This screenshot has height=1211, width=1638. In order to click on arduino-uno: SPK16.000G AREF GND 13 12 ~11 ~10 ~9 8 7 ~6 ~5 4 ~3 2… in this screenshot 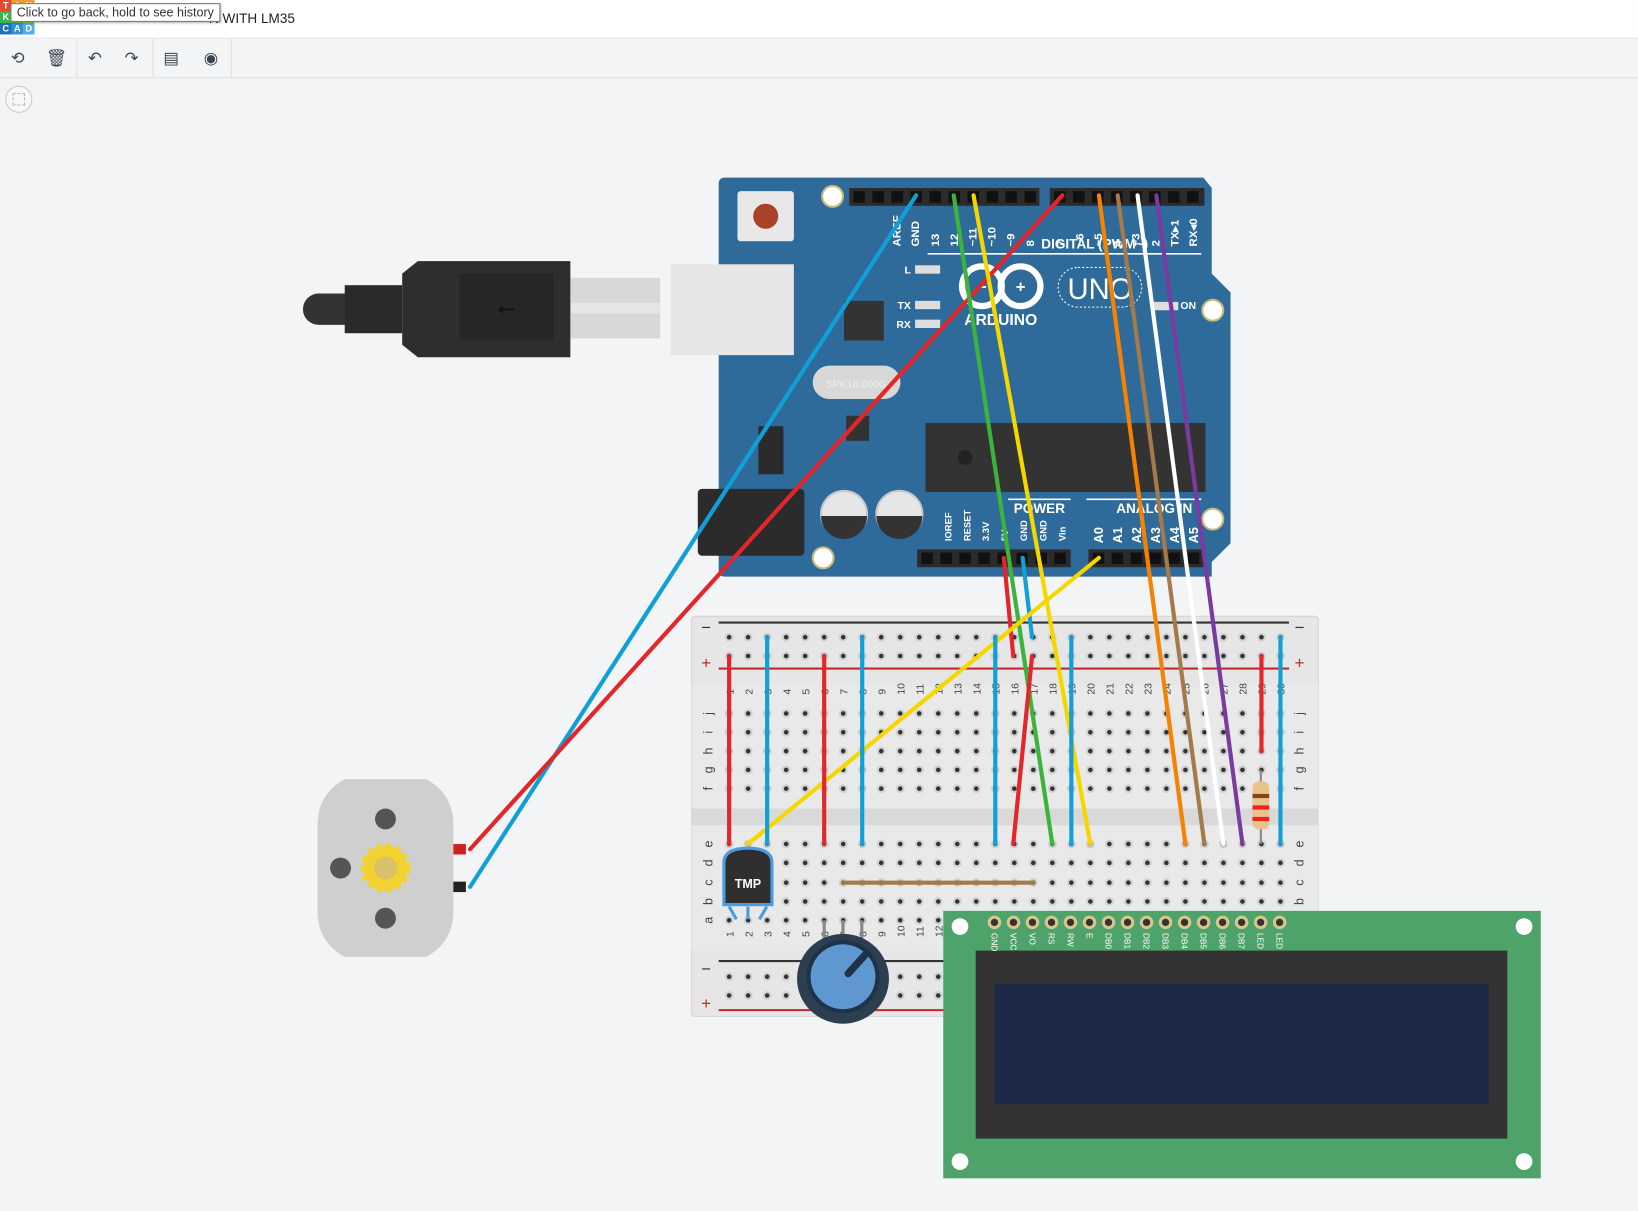, I will do `click(950, 377)`.